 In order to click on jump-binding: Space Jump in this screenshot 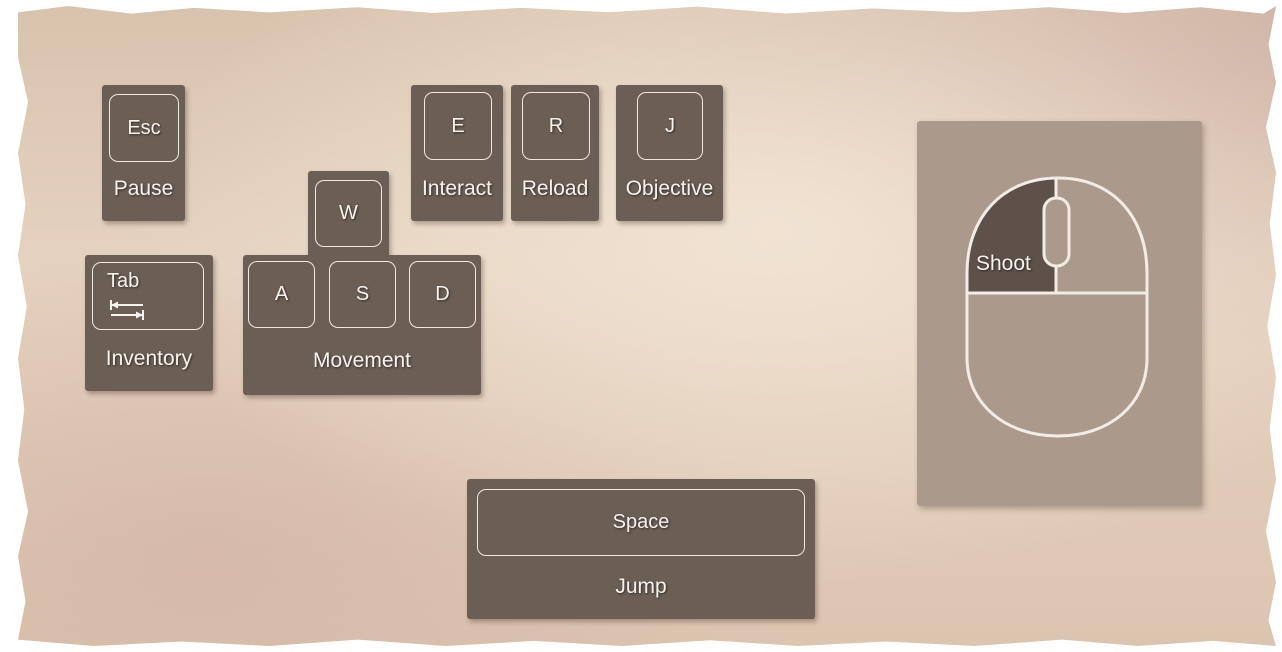, I will do `click(641, 549)`.